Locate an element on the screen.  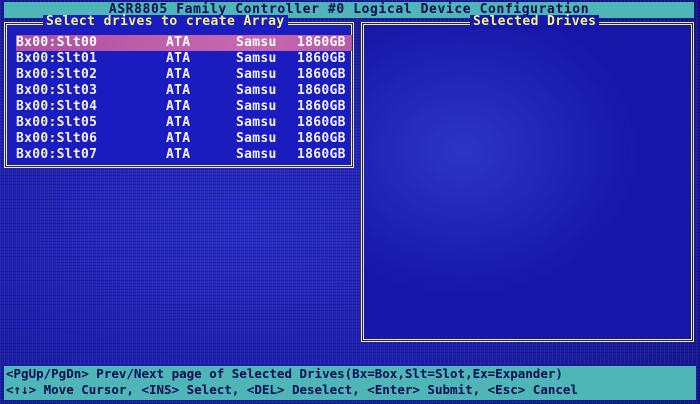
drive-row: Bx00:Slt02 ATA Samsu 1860GB is located at coordinates (184, 75).